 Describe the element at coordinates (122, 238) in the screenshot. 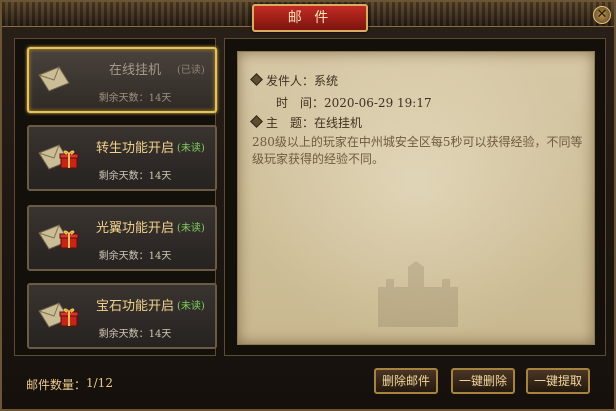

I see `mail-item-wings: 光翼功能开启 (未读) 剩余天数：14天` at that location.